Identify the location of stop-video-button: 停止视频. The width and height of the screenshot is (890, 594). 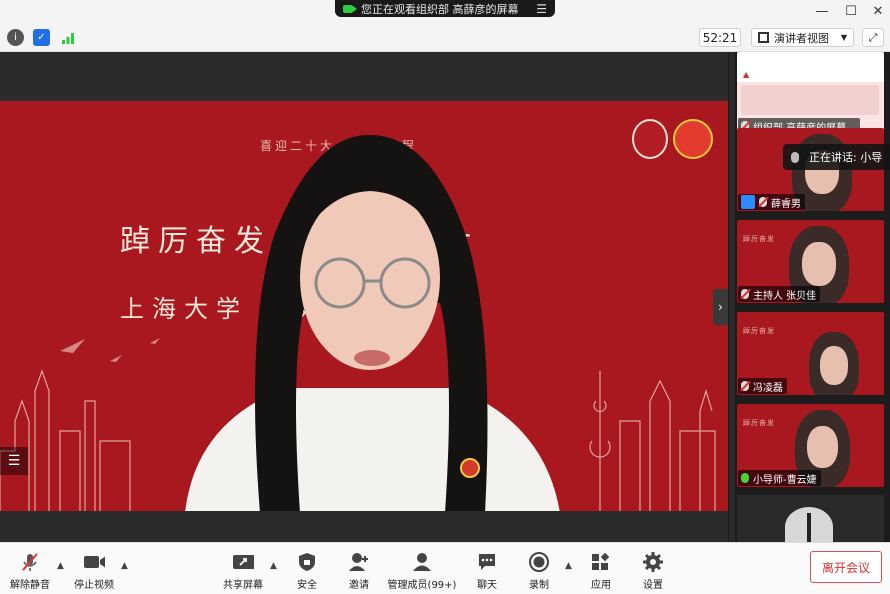
(94, 568).